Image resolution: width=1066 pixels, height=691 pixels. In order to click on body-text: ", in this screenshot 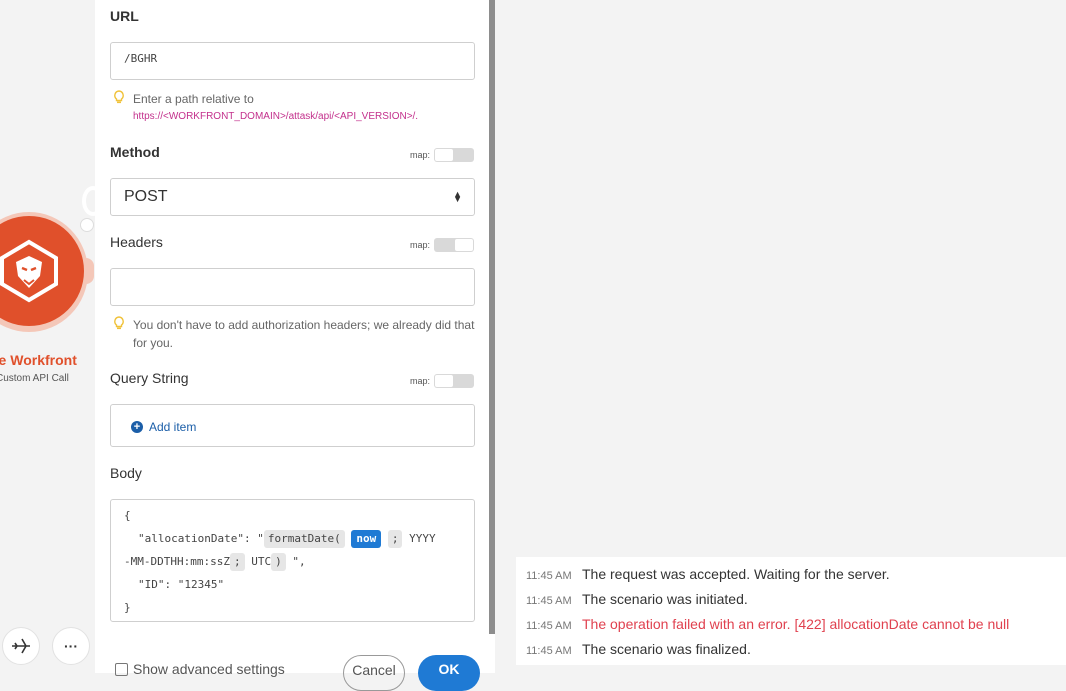, I will do `click(299, 561)`.